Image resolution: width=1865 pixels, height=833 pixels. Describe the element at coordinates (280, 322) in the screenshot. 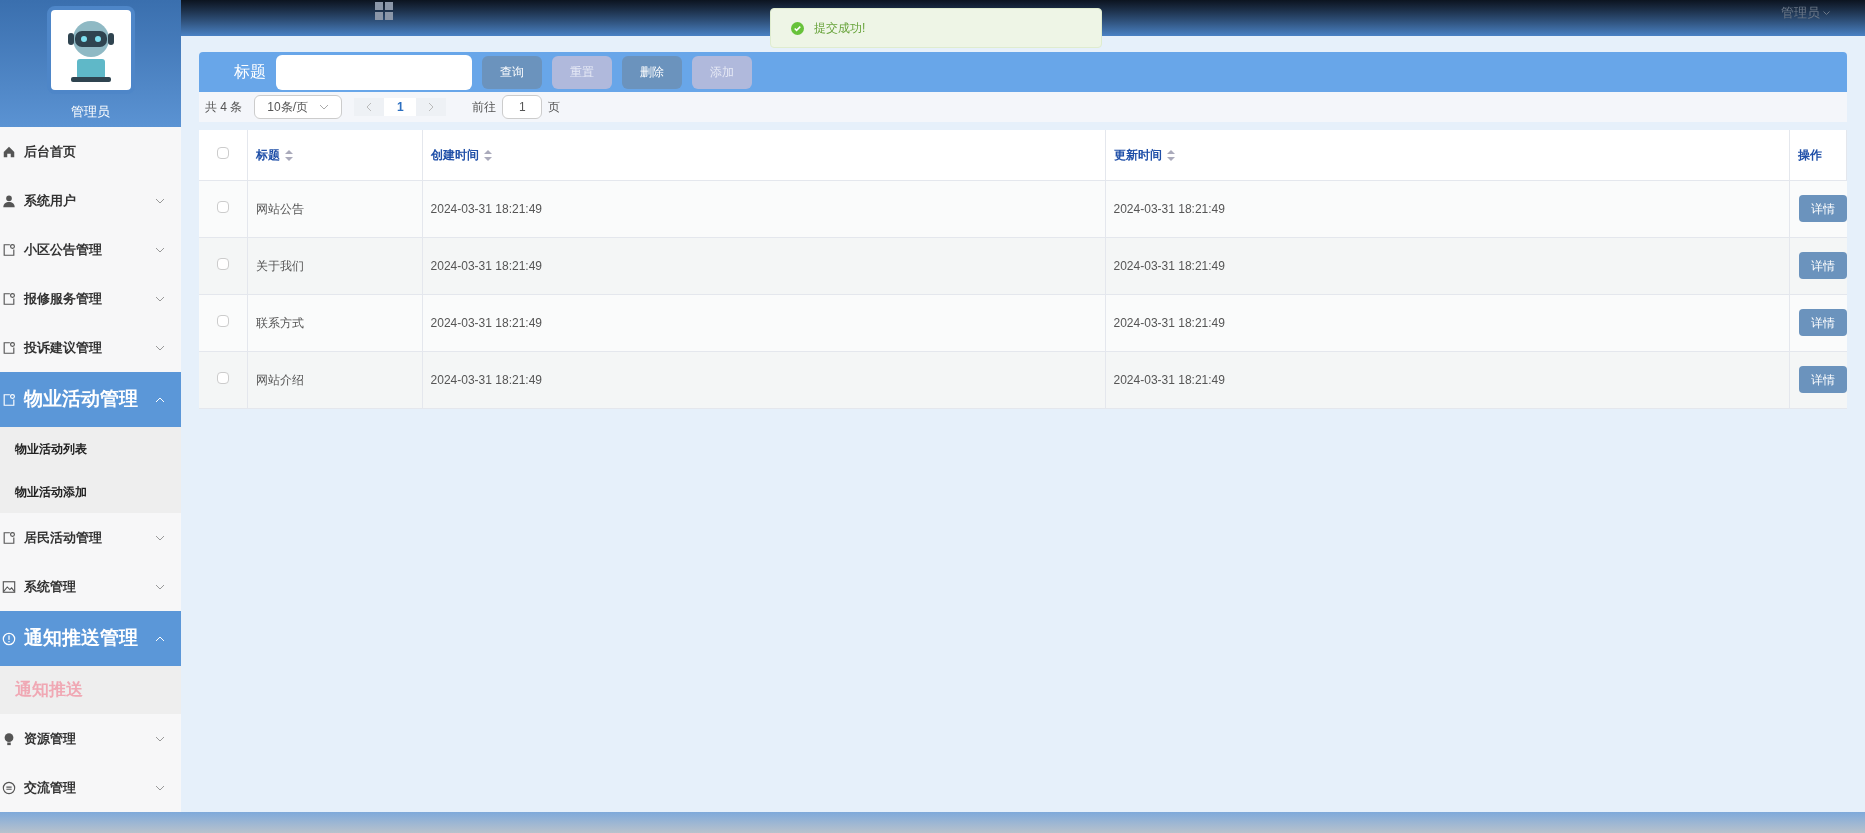

I see `table-cell: 联系方式` at that location.